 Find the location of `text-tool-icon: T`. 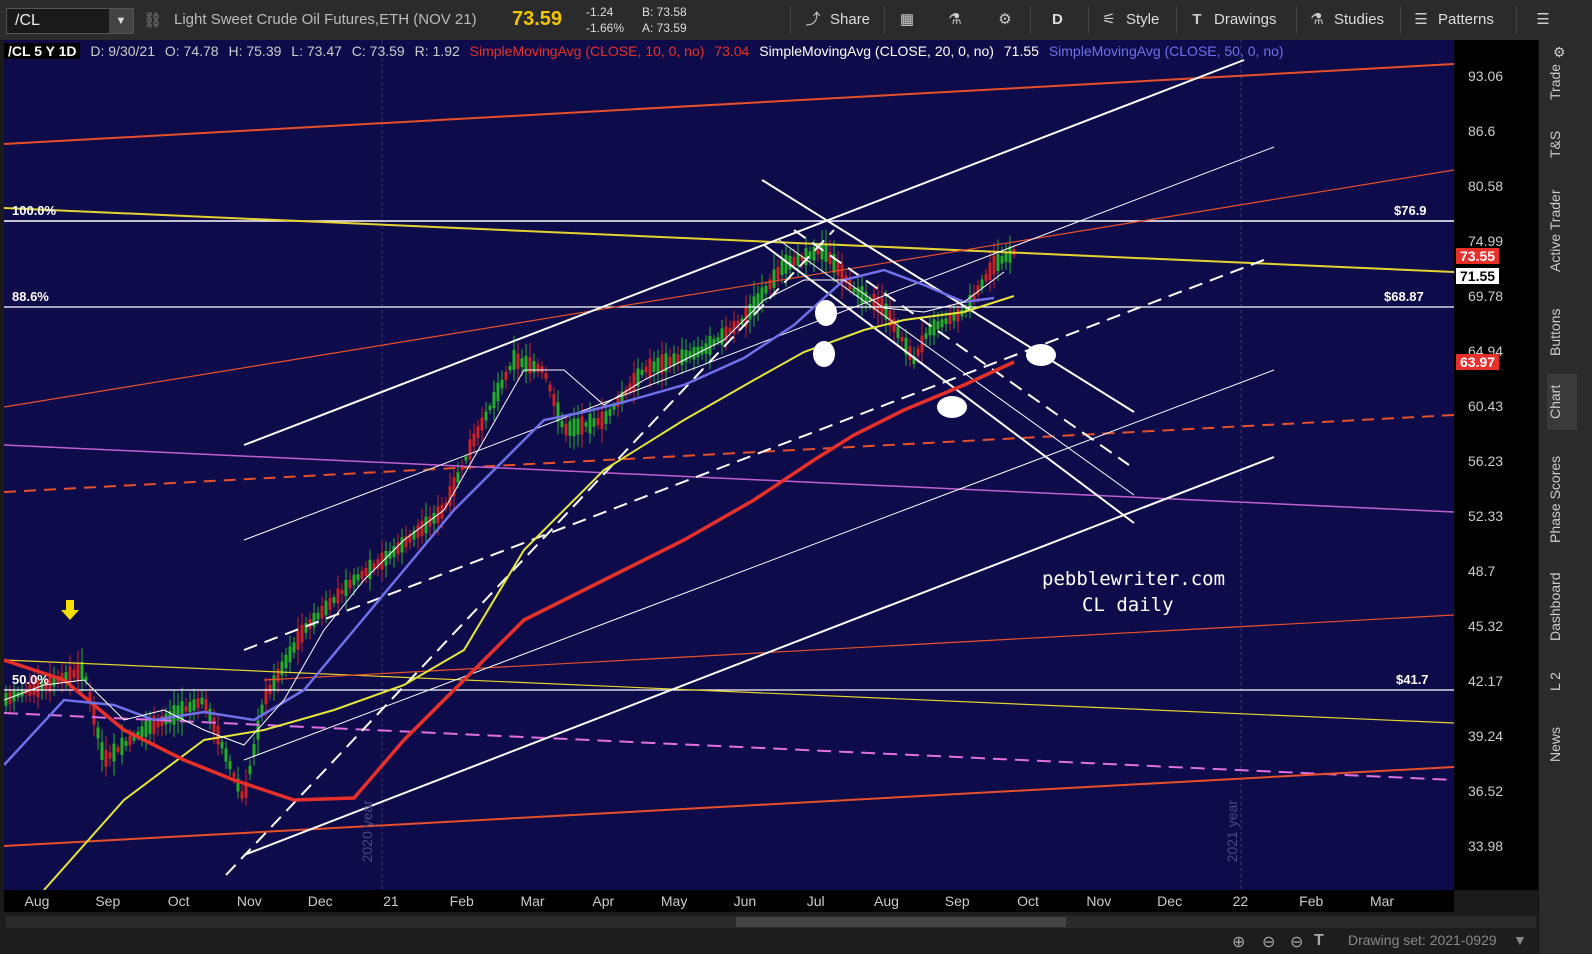

text-tool-icon: T is located at coordinates (1319, 941).